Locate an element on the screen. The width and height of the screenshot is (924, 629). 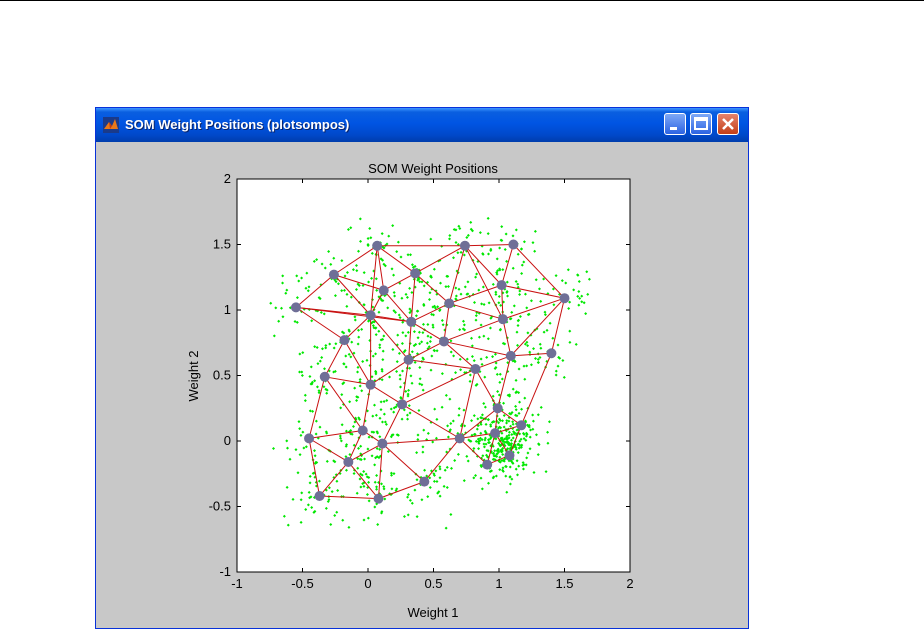
close-icon is located at coordinates (728, 124).